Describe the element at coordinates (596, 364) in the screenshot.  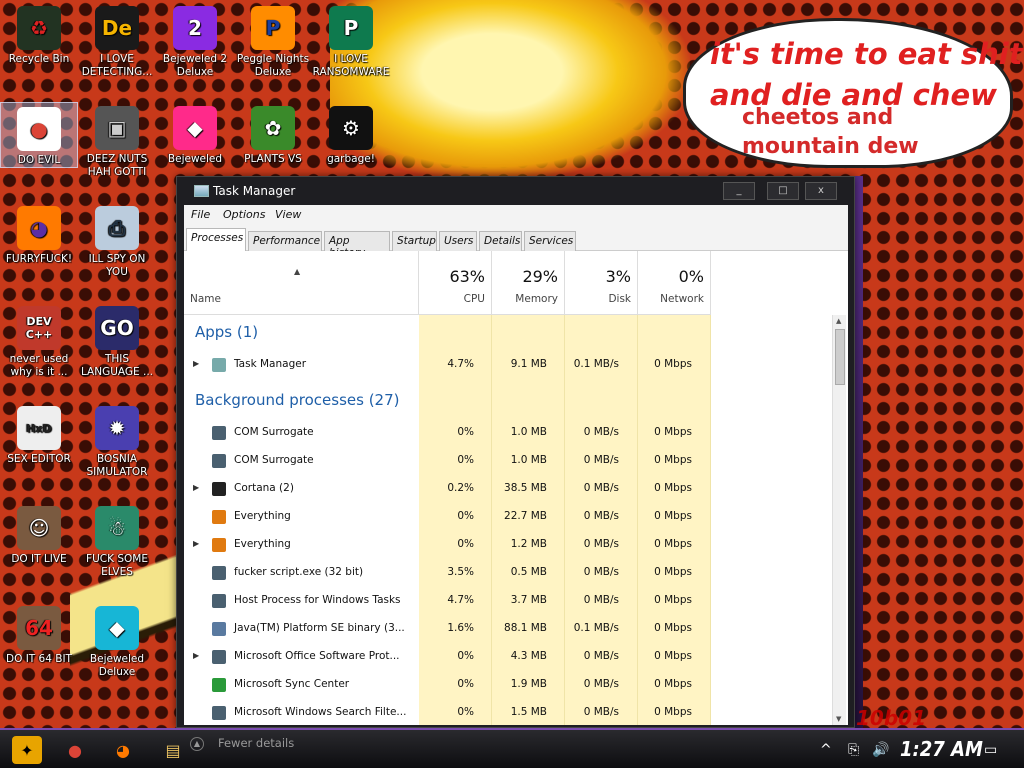
I see `process-disk: 0.1 MB/s` at that location.